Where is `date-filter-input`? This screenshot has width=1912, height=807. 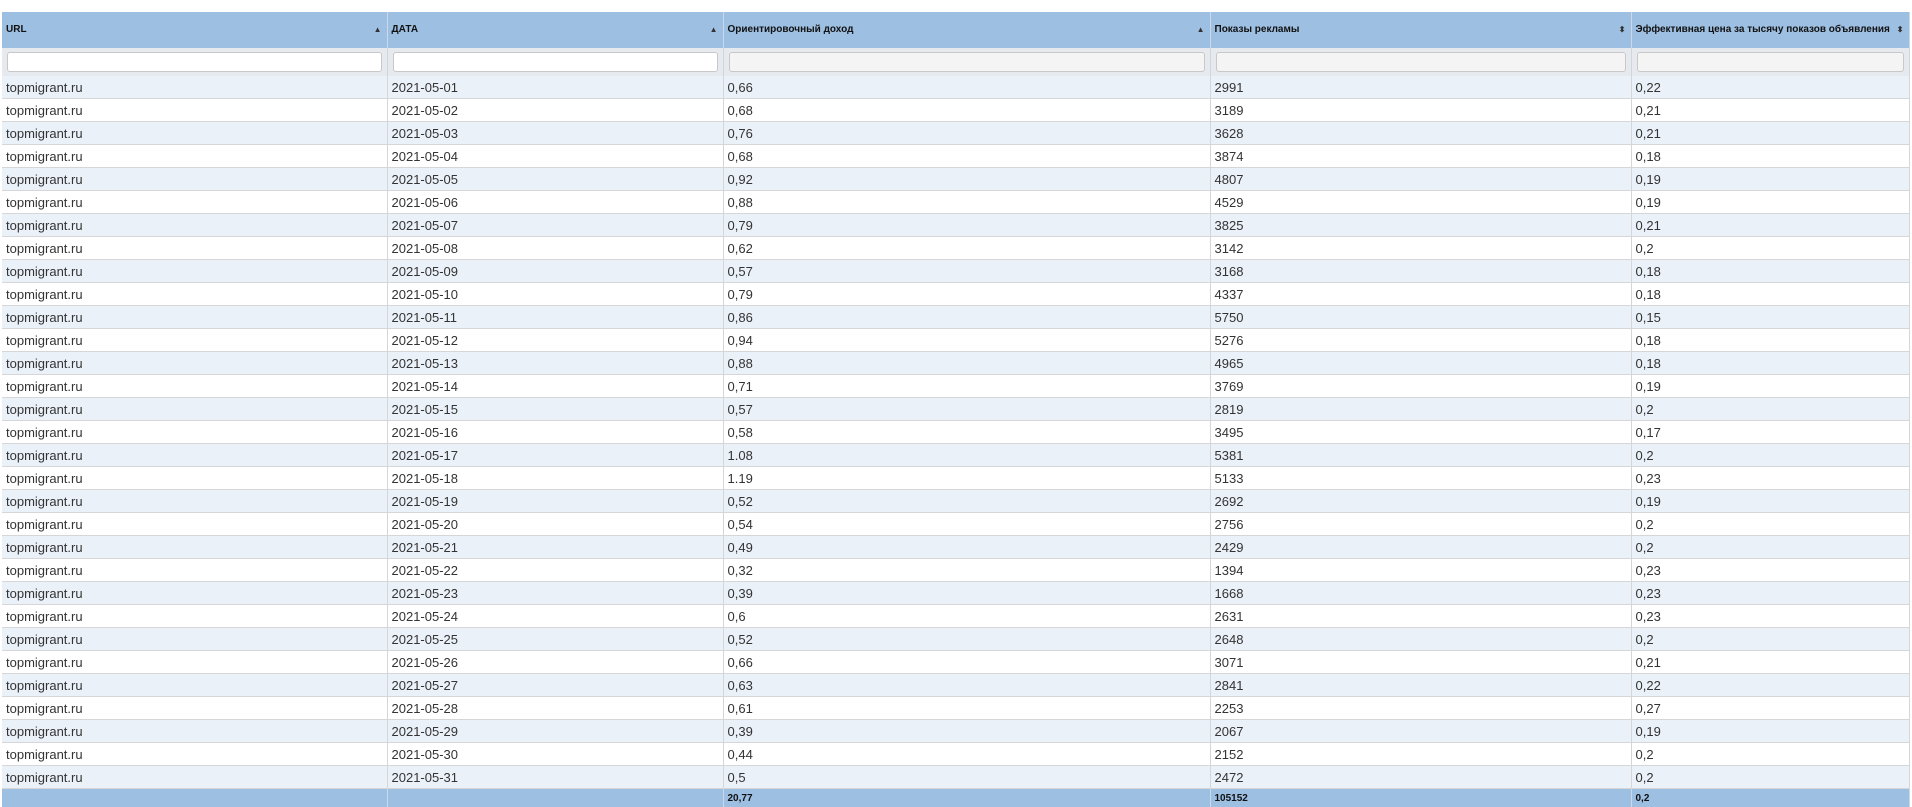
date-filter-input is located at coordinates (555, 62).